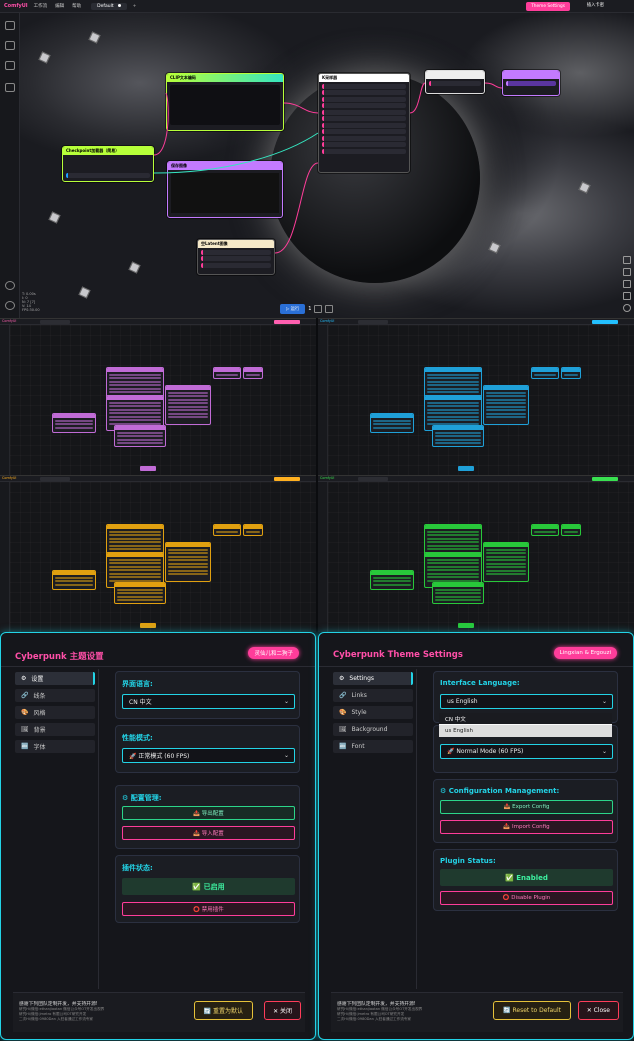  I want to click on cube-icon, so click(10, 65).